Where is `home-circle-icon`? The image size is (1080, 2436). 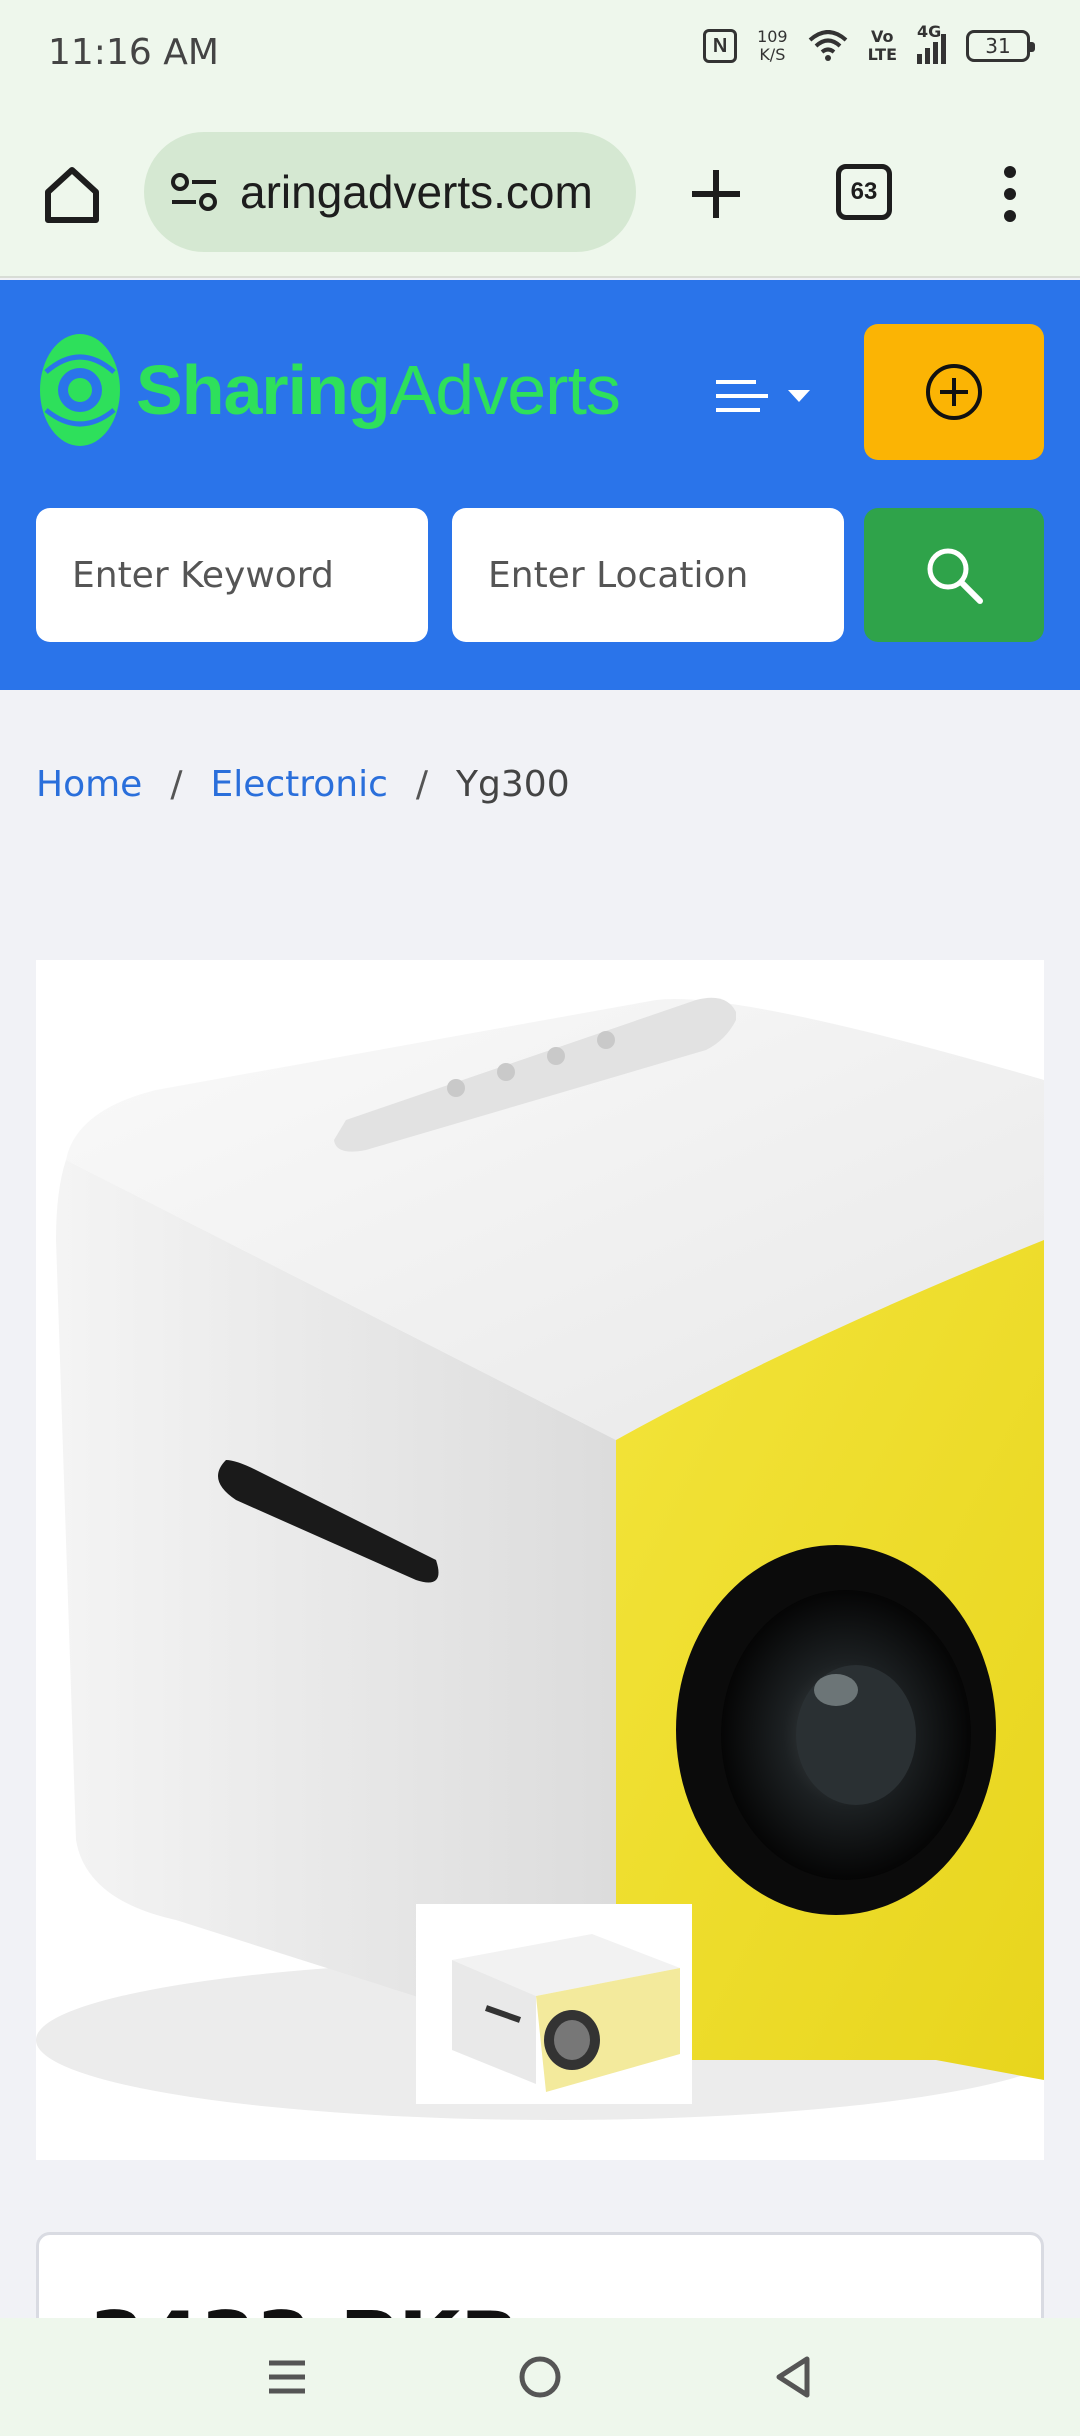
home-circle-icon is located at coordinates (540, 2377).